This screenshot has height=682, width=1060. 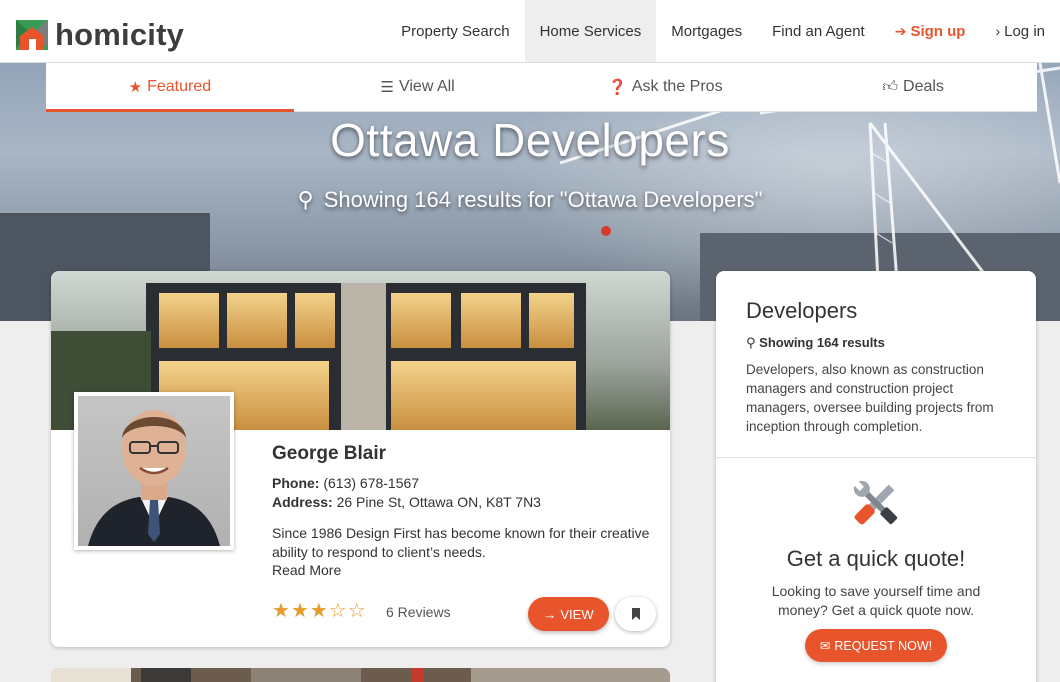 What do you see at coordinates (923, 86) in the screenshot?
I see `tab-deals-label: Deals` at bounding box center [923, 86].